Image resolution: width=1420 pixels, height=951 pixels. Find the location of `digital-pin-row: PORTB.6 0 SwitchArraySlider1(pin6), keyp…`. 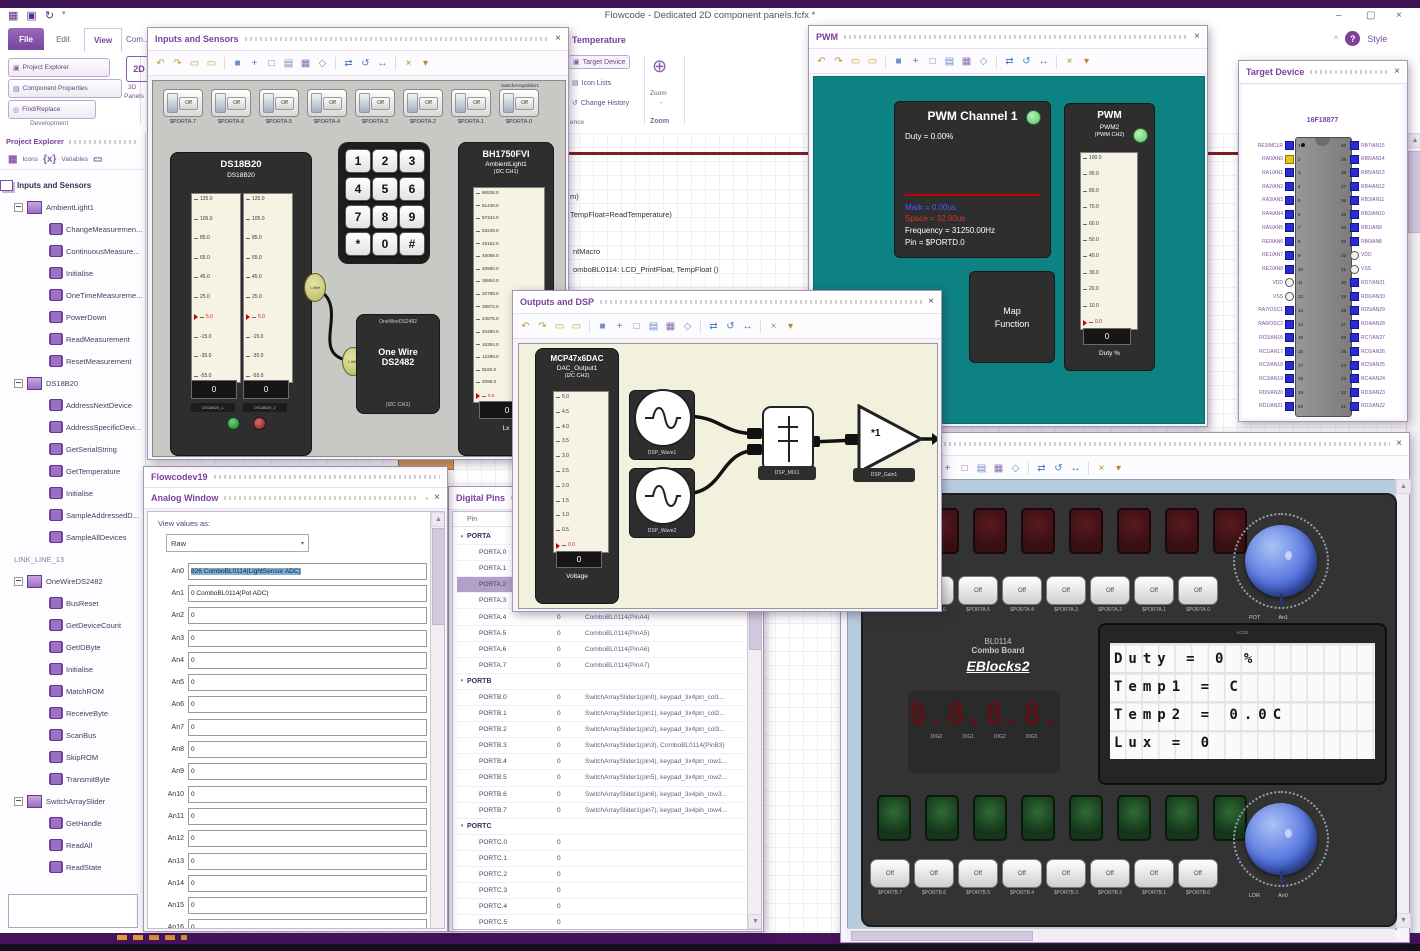

digital-pin-row: PORTB.6 0 SwitchArraySlider1(pin6), keyp… is located at coordinates (601, 795).